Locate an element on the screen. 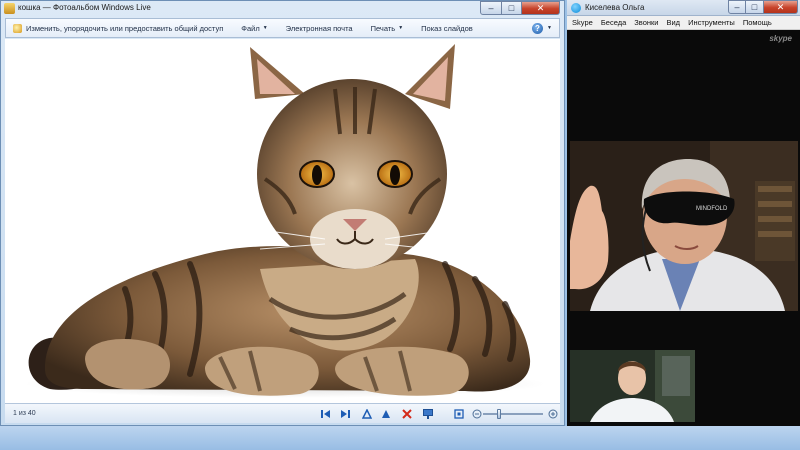 This screenshot has width=800, height=450. self-video-preview is located at coordinates (632, 386).